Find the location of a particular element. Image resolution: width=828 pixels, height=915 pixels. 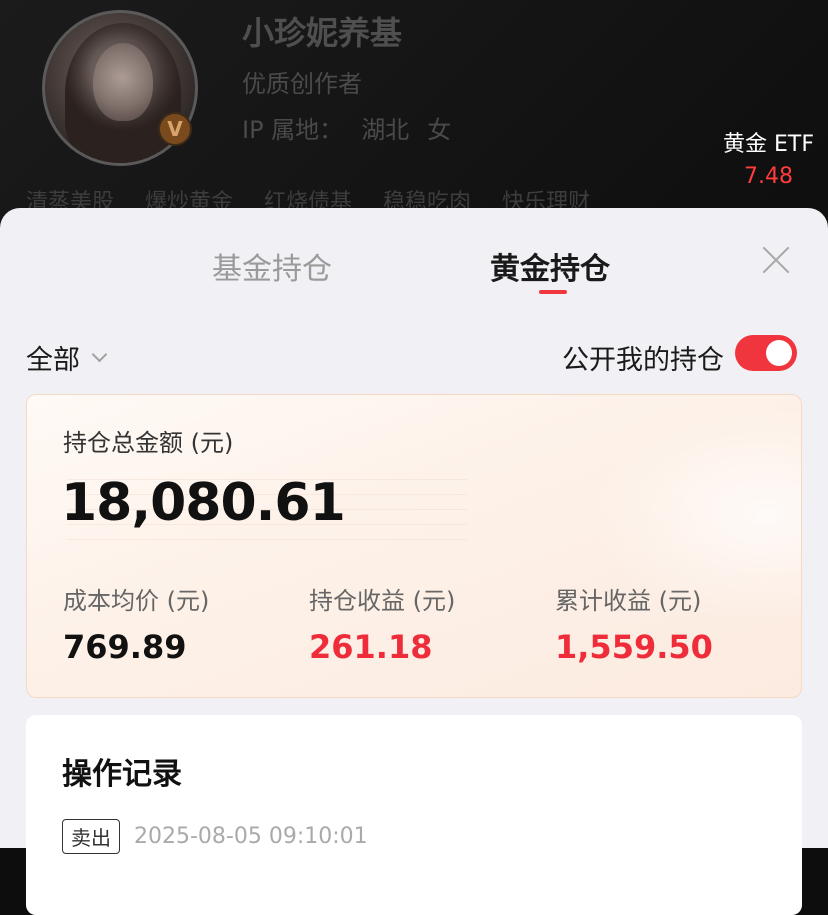

public-holding-toggle is located at coordinates (766, 353).